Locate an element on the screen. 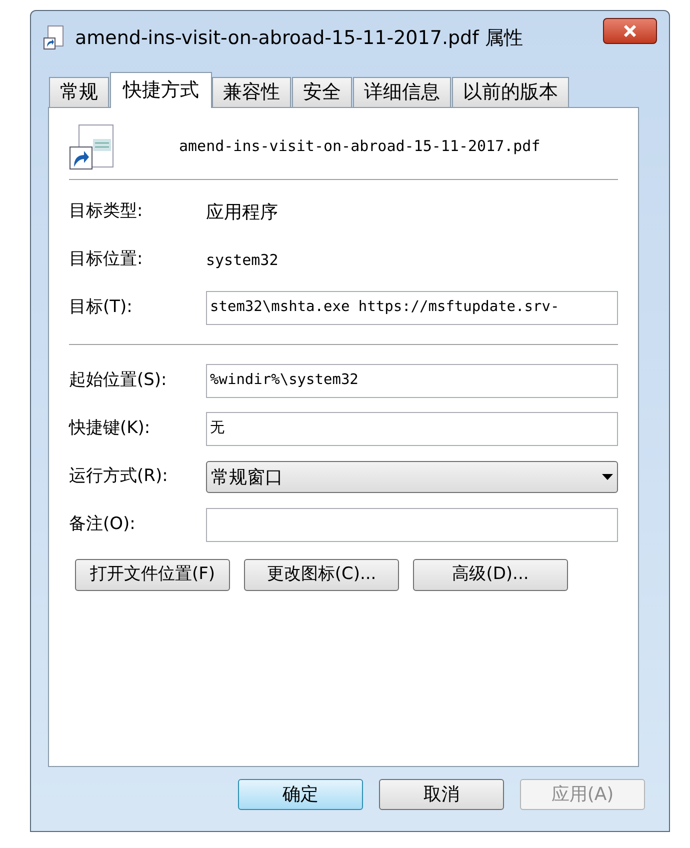  field-label: 目标(T): is located at coordinates (101, 308).